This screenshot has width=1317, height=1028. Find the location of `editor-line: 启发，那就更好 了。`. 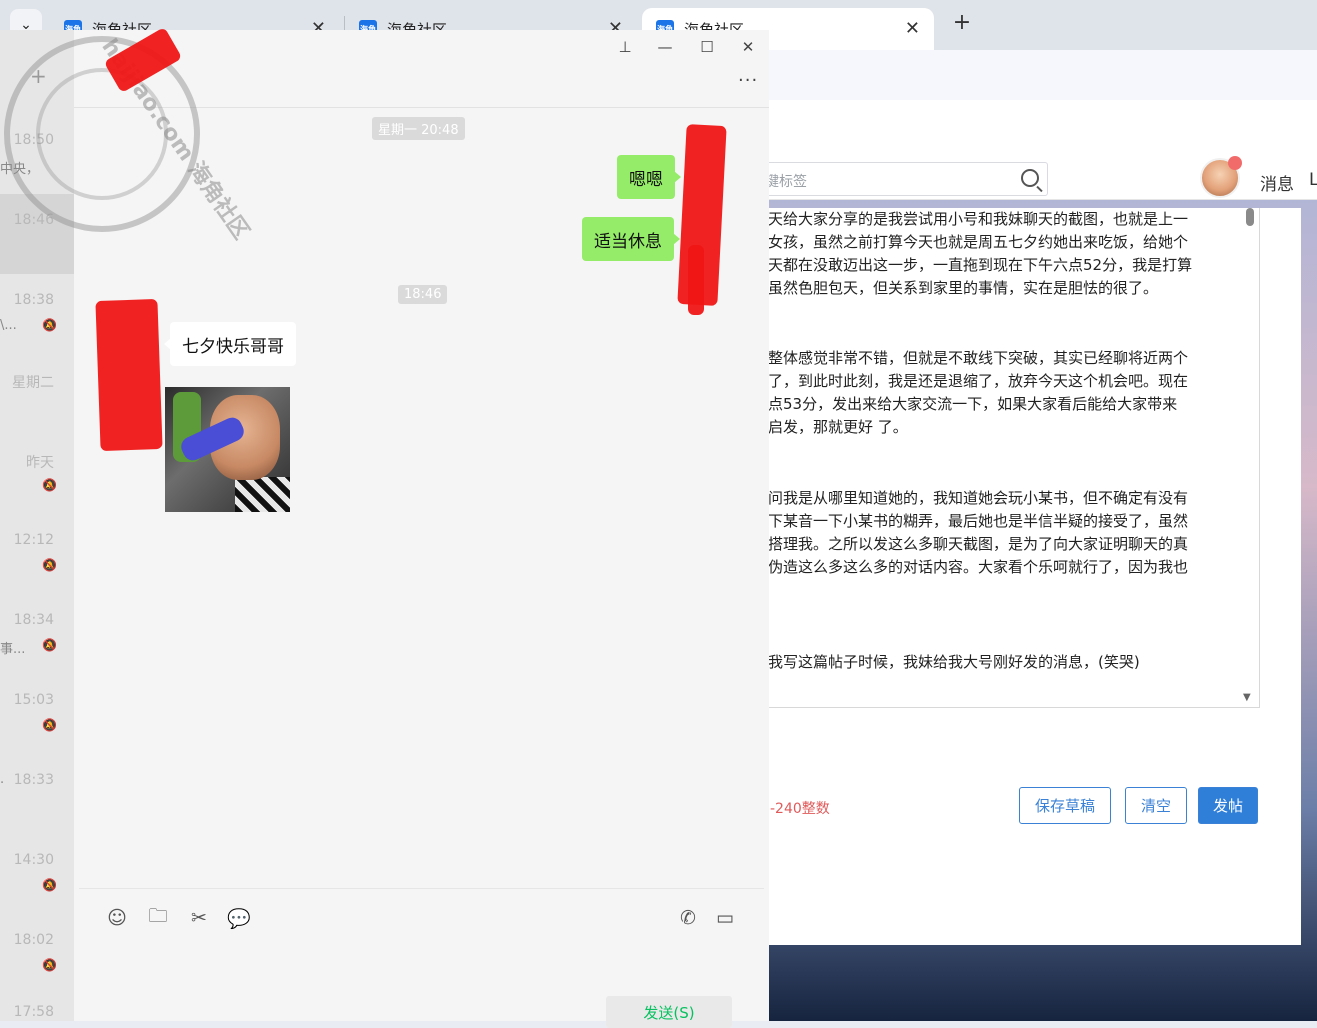

editor-line: 启发，那就更好 了。 is located at coordinates (838, 427).